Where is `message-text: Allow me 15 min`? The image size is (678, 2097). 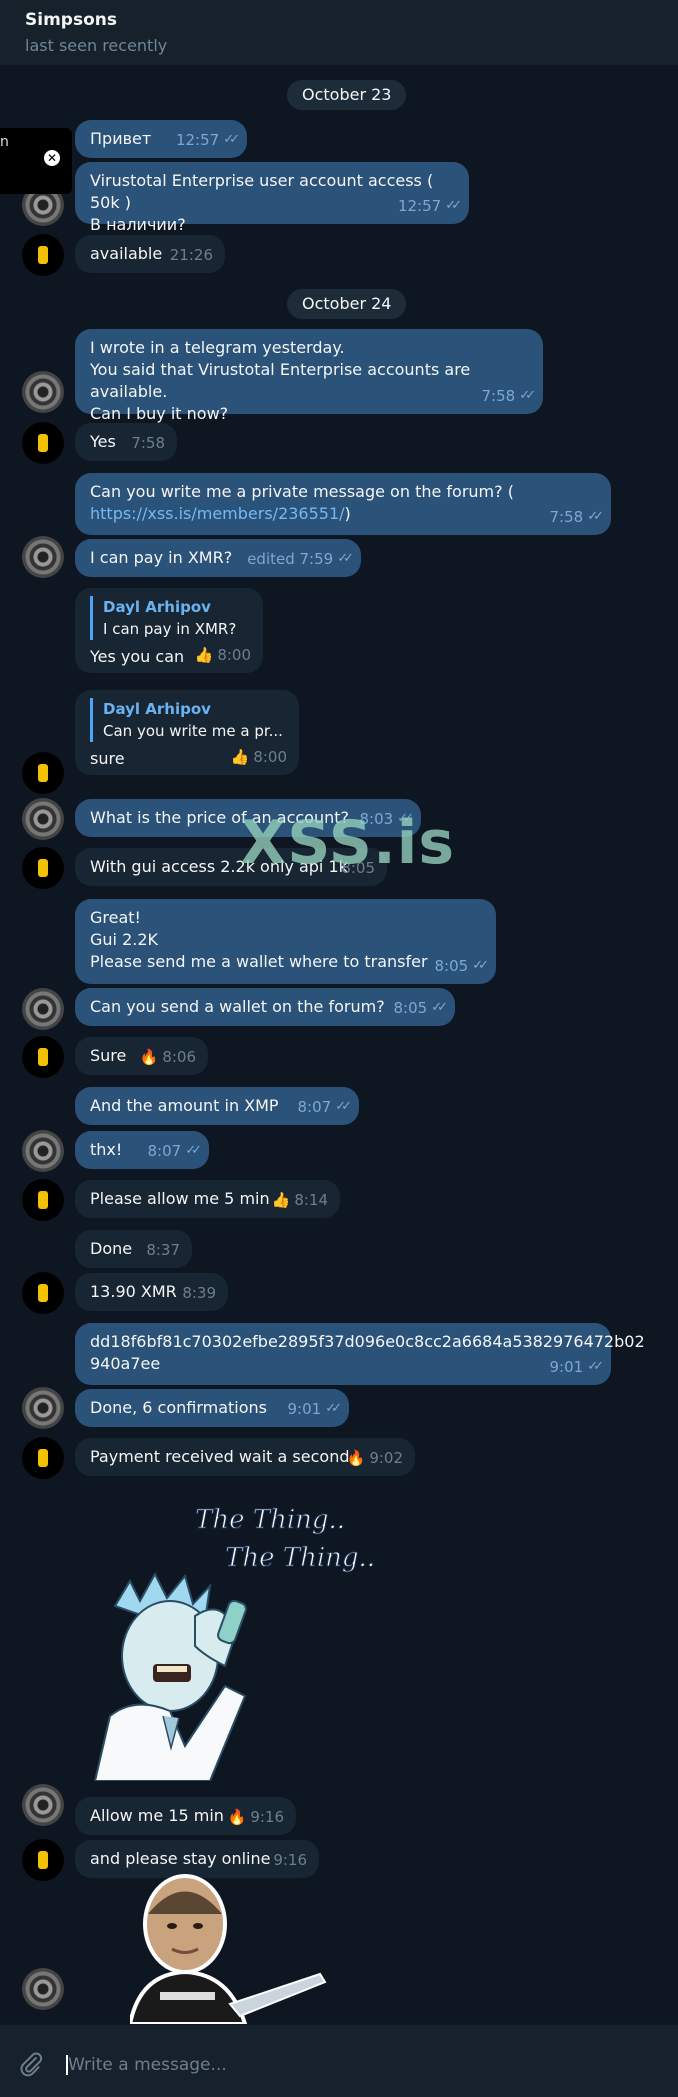
message-text: Allow me 15 min is located at coordinates (157, 1815).